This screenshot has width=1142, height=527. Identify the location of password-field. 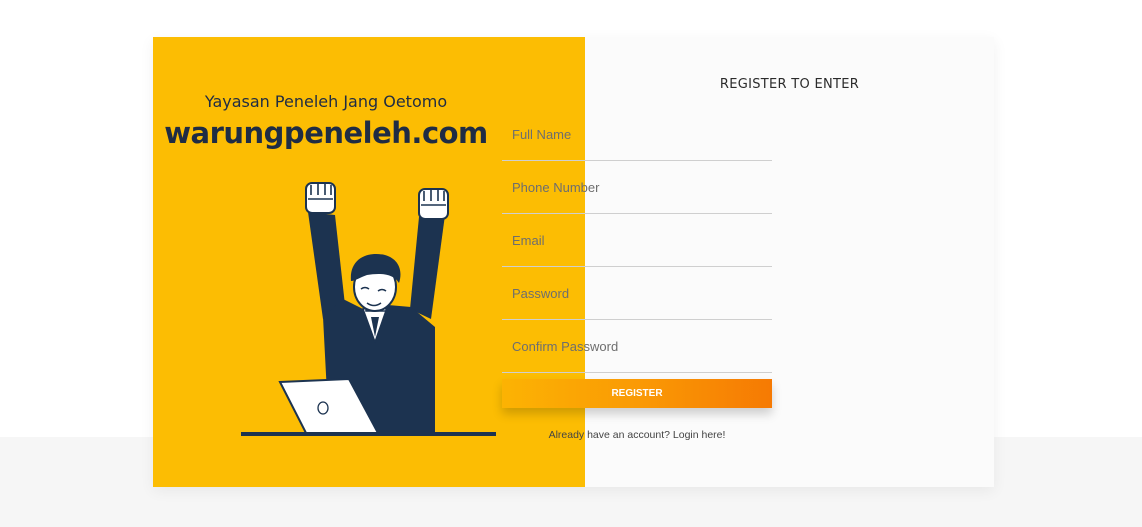
(637, 293).